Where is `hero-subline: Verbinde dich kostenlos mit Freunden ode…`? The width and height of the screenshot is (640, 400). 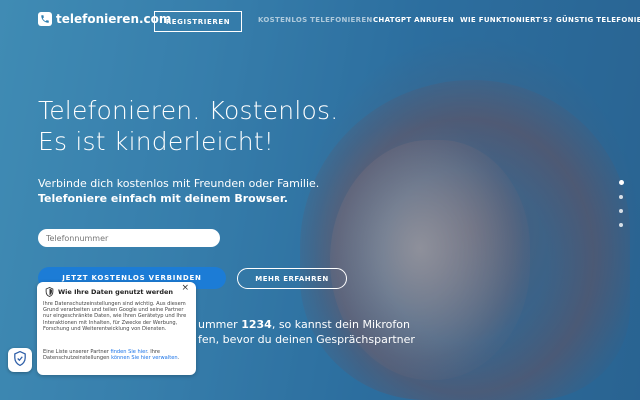
hero-subline: Verbinde dich kostenlos mit Freunden ode… is located at coordinates (178, 191).